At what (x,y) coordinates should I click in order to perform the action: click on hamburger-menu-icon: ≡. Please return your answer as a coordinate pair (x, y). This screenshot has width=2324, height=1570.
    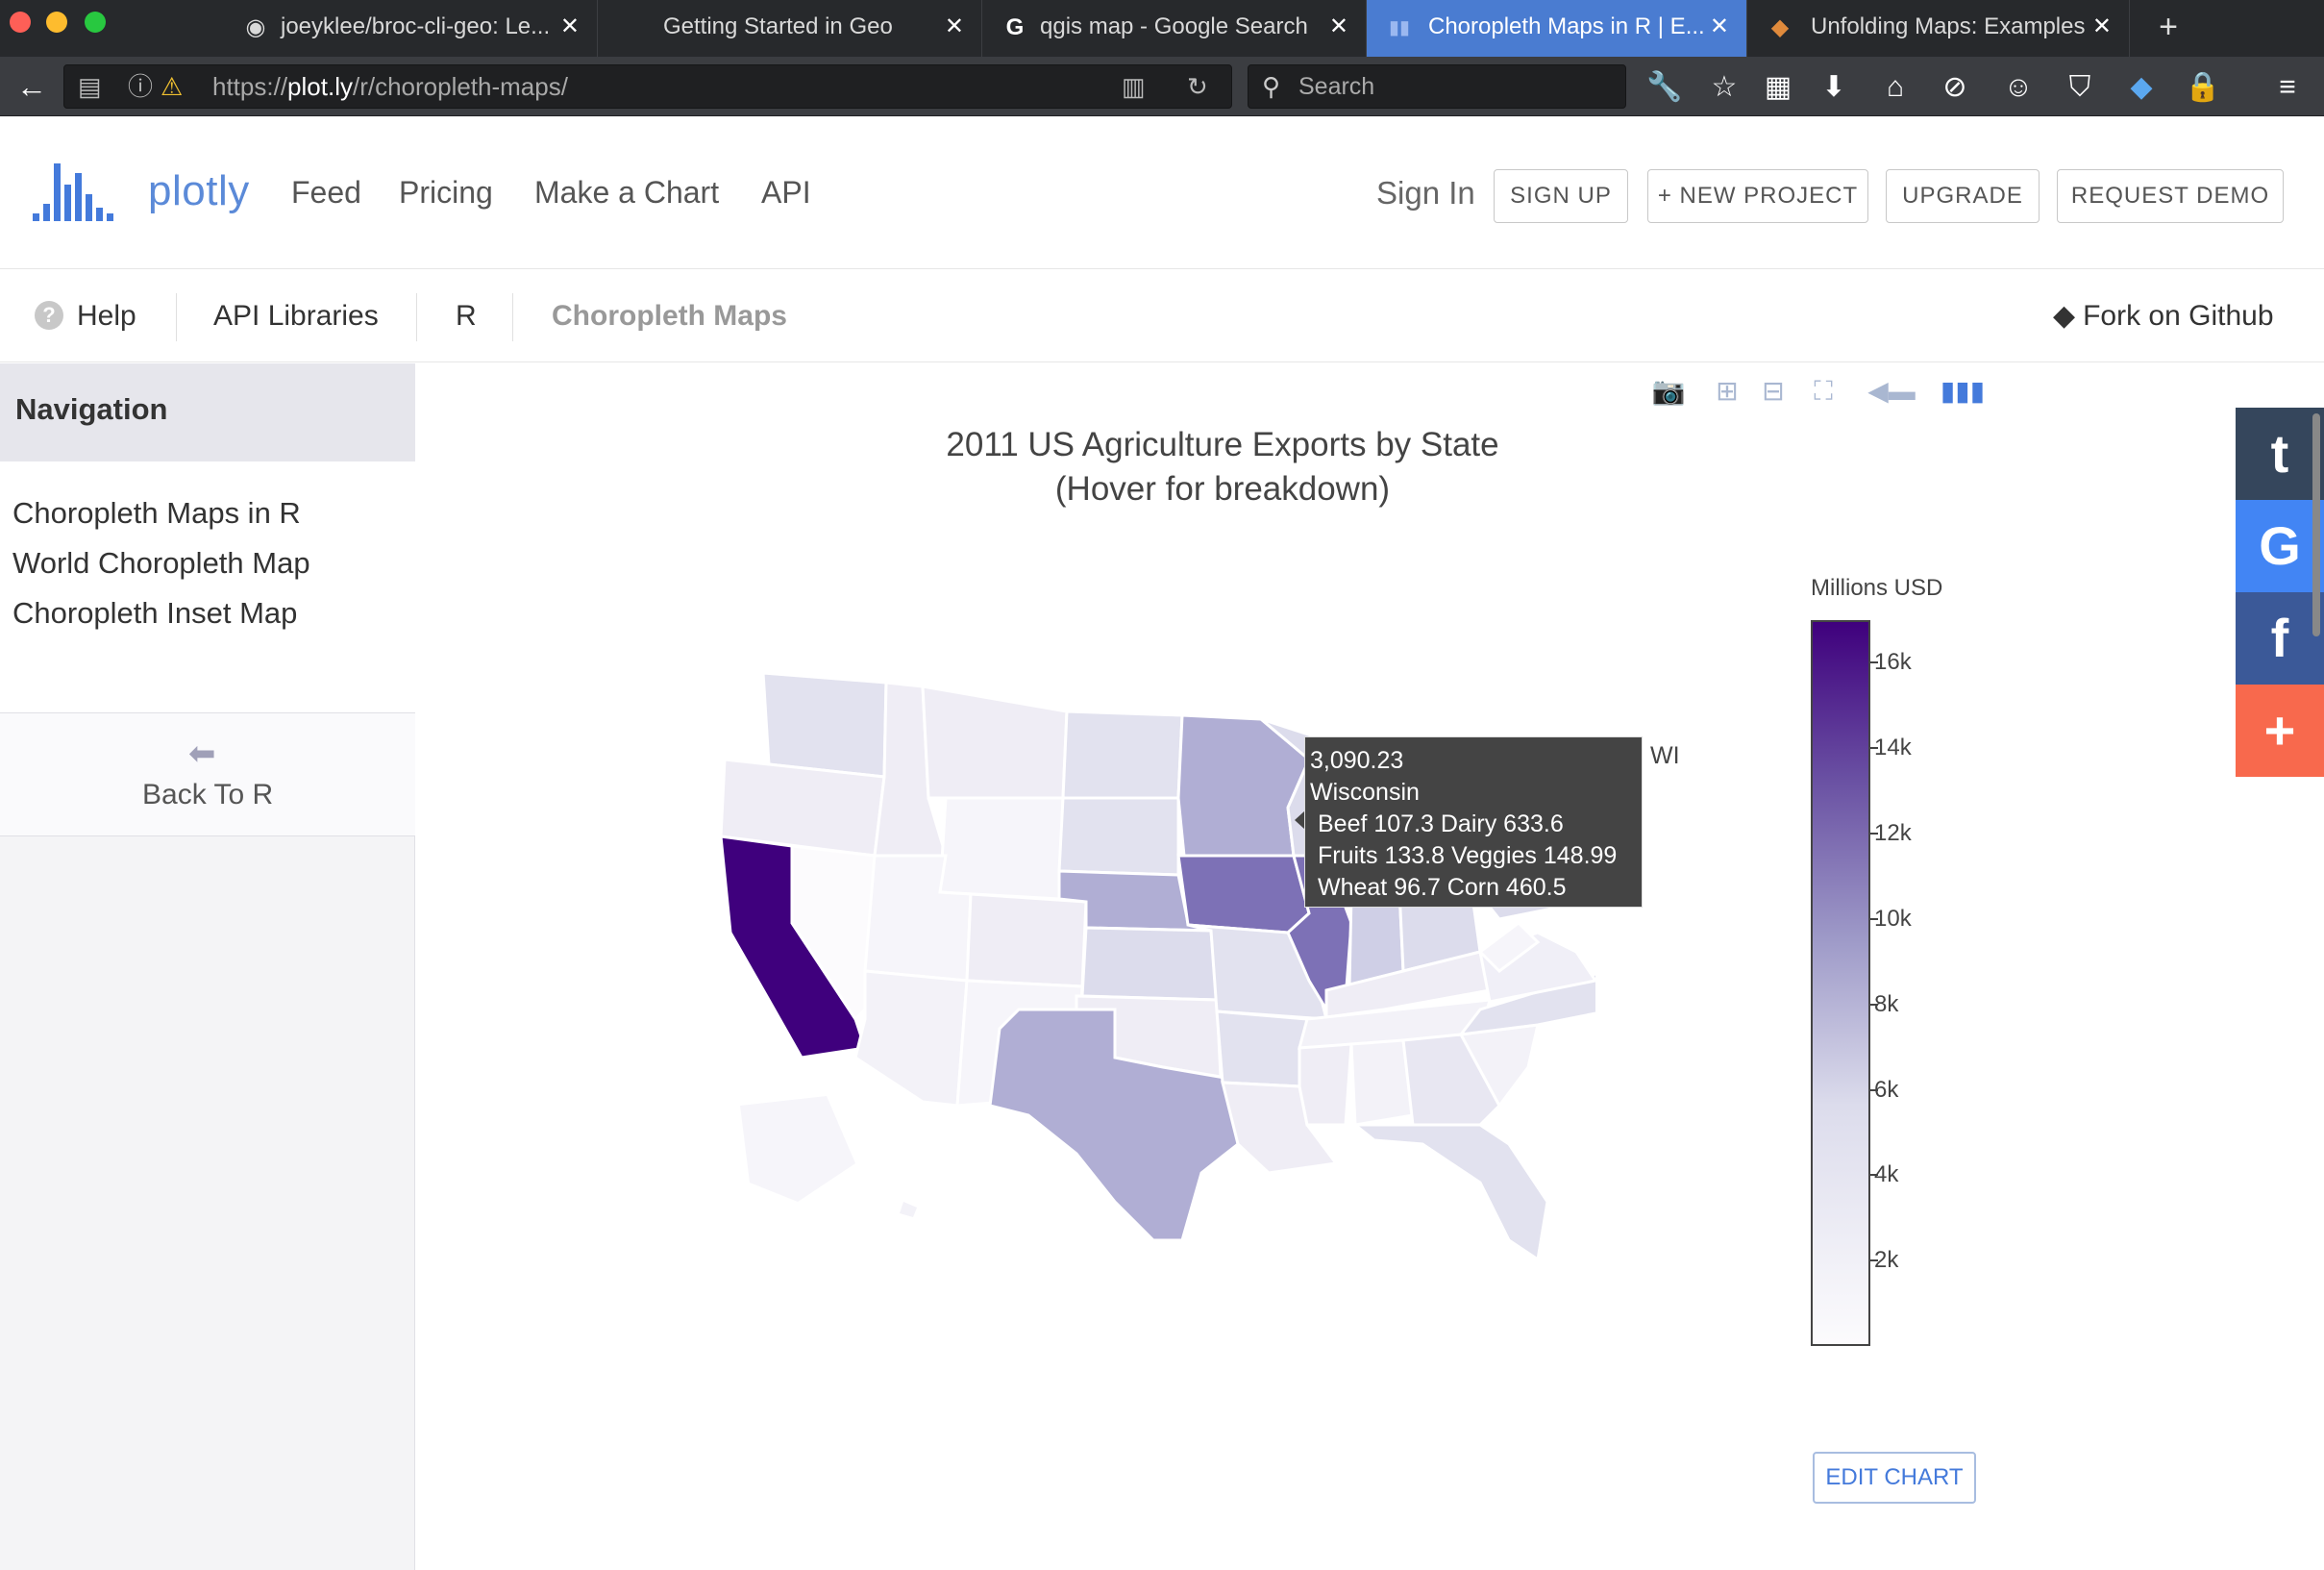
    Looking at the image, I should click on (2287, 88).